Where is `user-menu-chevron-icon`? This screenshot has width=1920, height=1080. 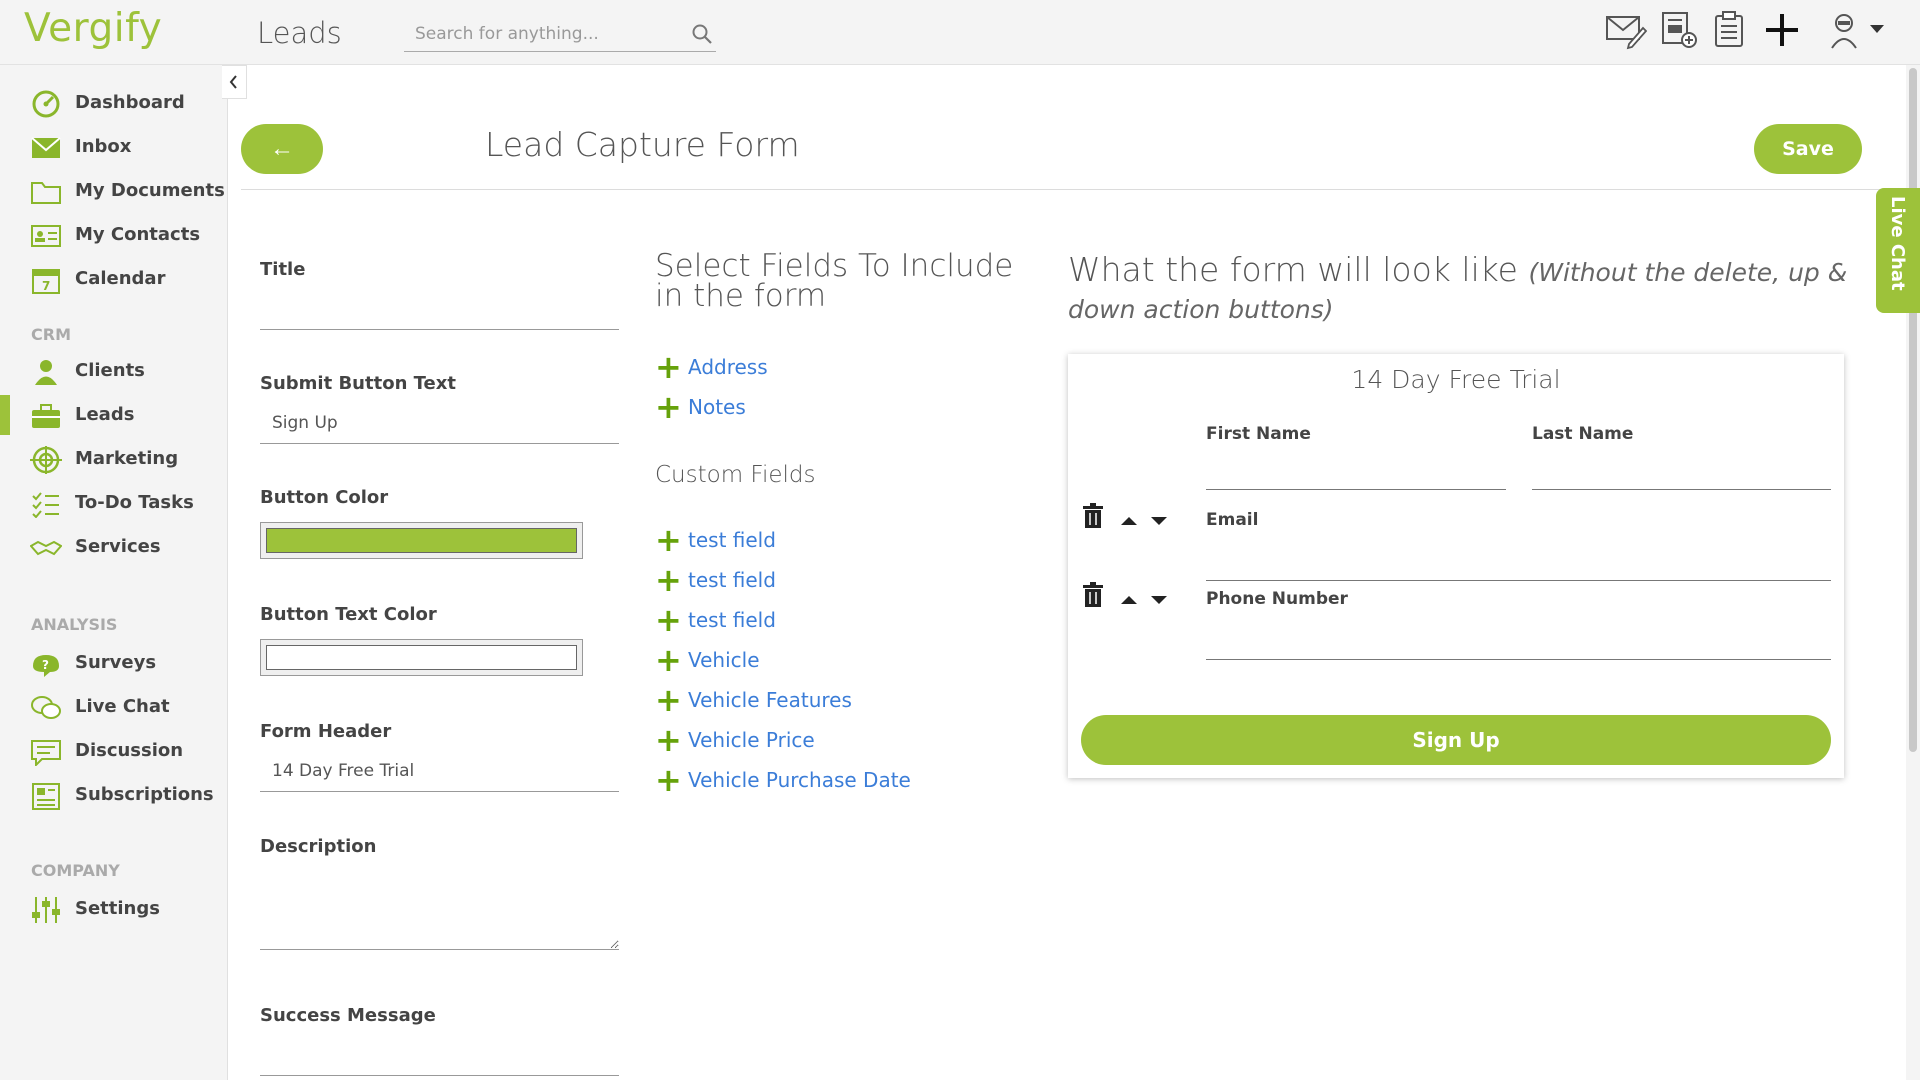
user-menu-chevron-icon is located at coordinates (1877, 29).